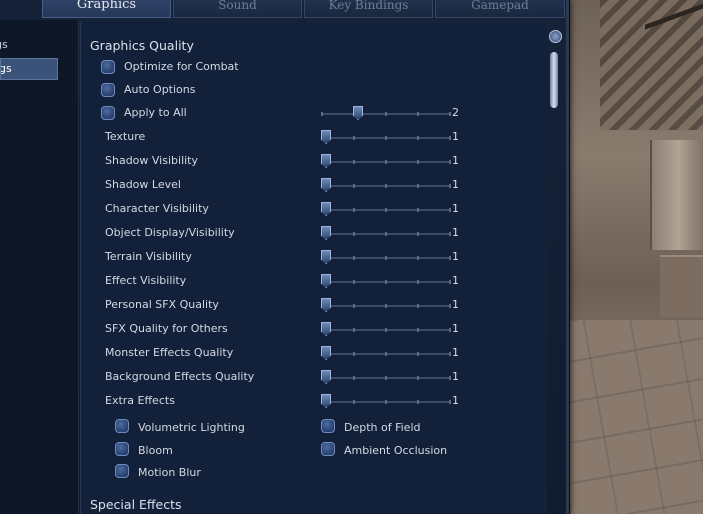 This screenshot has height=514, width=703. What do you see at coordinates (386, 113) in the screenshot?
I see `apply-to-all-slider` at bounding box center [386, 113].